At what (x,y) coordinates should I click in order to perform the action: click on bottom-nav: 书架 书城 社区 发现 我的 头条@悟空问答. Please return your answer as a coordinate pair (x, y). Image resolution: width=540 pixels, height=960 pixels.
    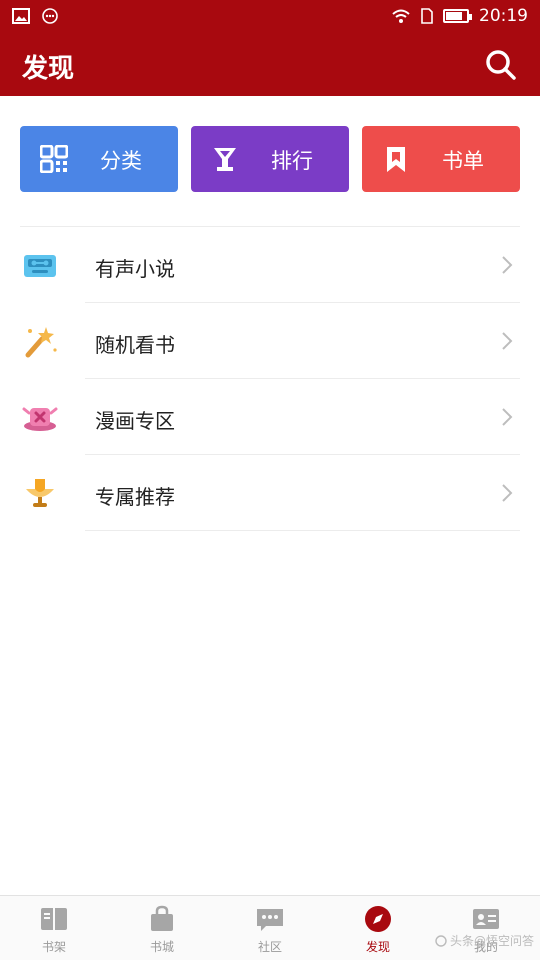
    Looking at the image, I should click on (270, 927).